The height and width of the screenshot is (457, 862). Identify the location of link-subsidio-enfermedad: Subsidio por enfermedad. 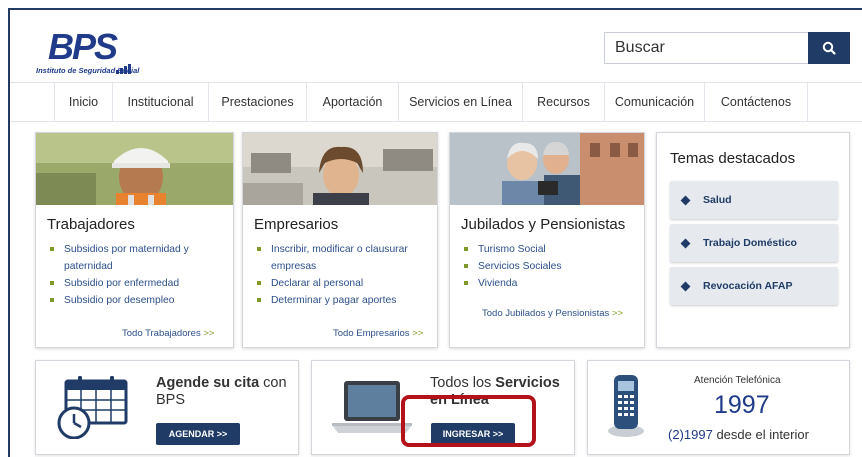
(140, 283).